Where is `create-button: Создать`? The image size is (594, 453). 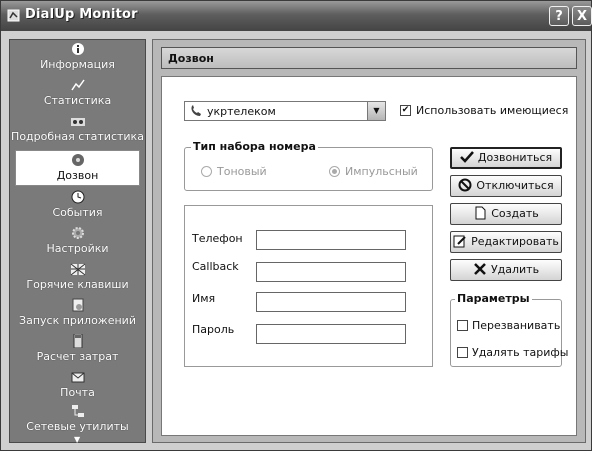 create-button: Создать is located at coordinates (506, 214).